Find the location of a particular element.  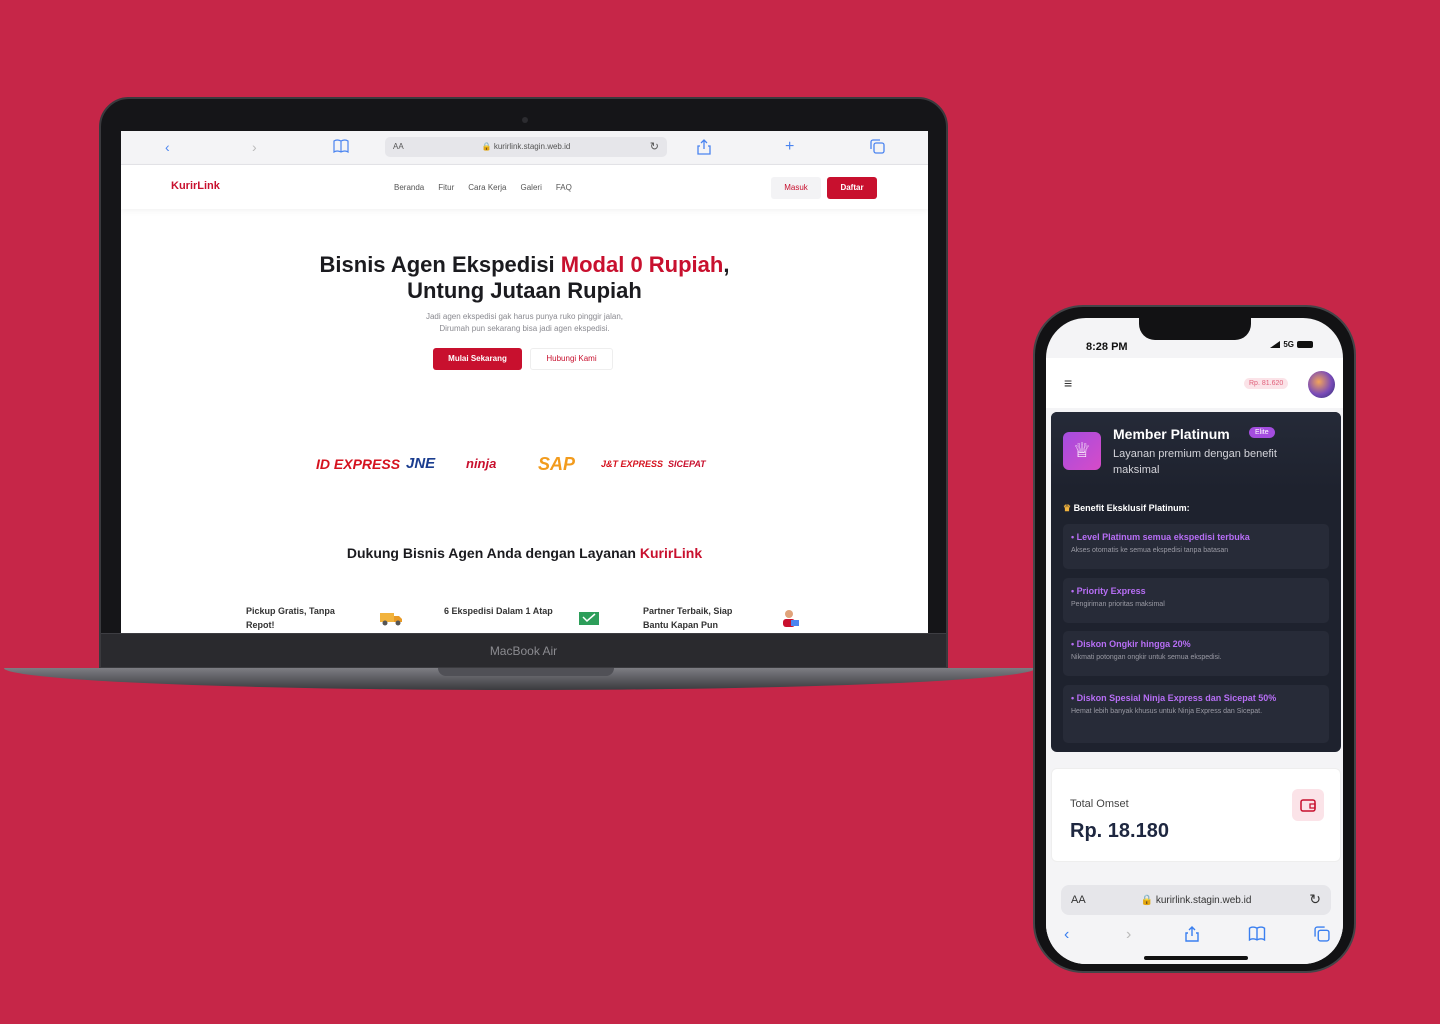

forward-icon: › is located at coordinates (254, 147).